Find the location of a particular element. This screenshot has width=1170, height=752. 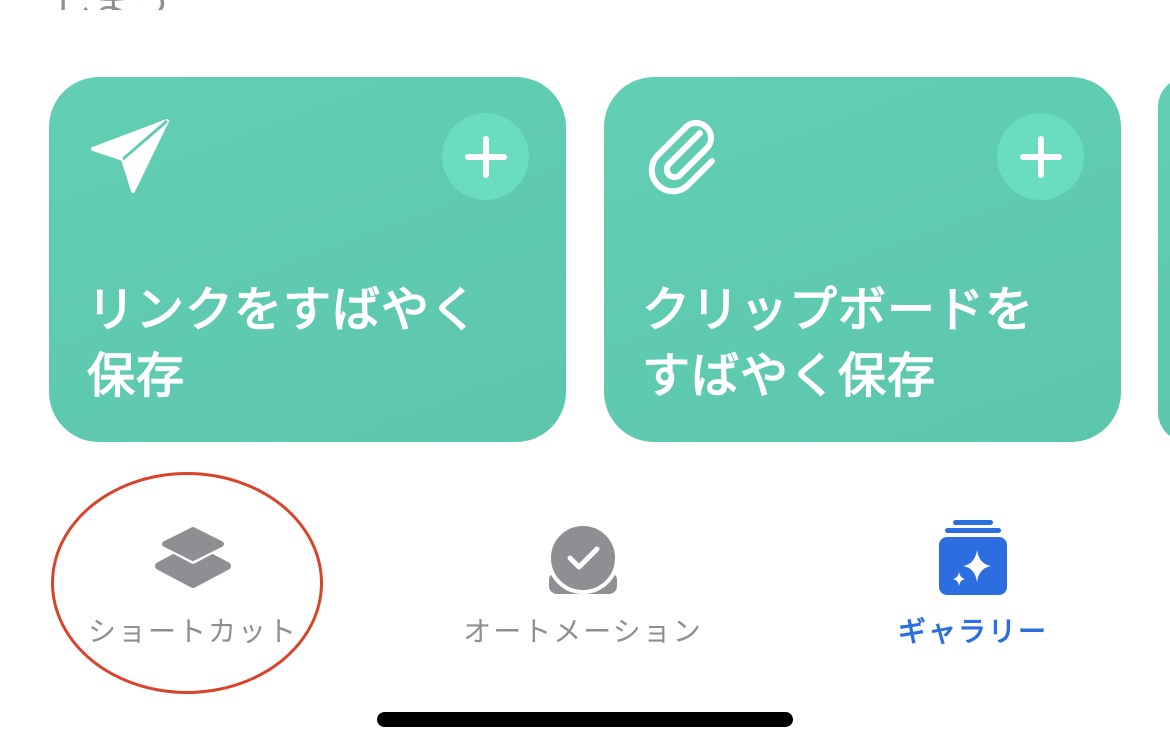

shortcut-card-partial is located at coordinates (1164, 259).